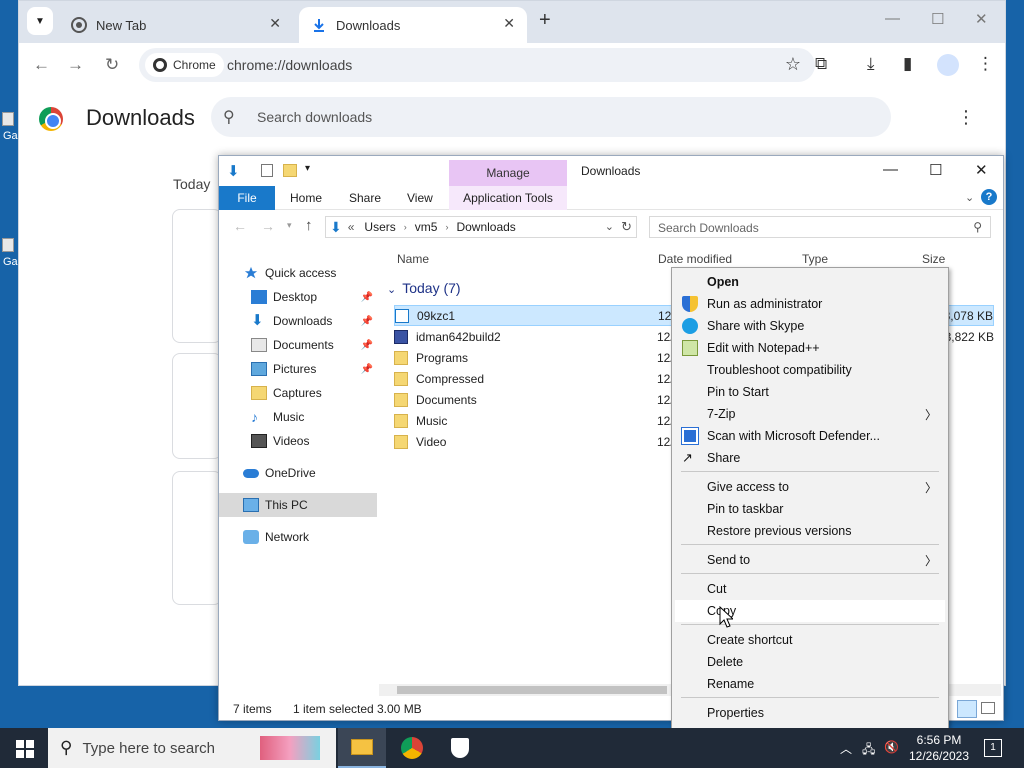  Describe the element at coordinates (268, 226) in the screenshot. I see `forward-arrow-icon: →` at that location.